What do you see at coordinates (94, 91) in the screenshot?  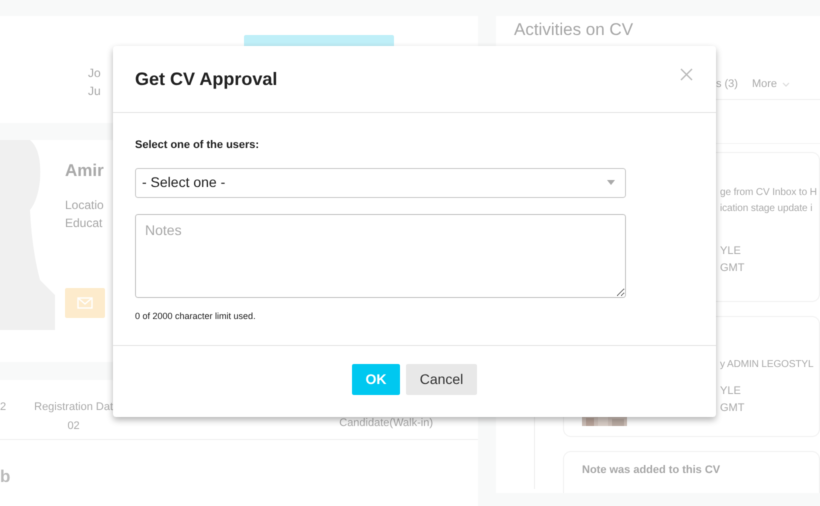 I see `header-text: Ju` at bounding box center [94, 91].